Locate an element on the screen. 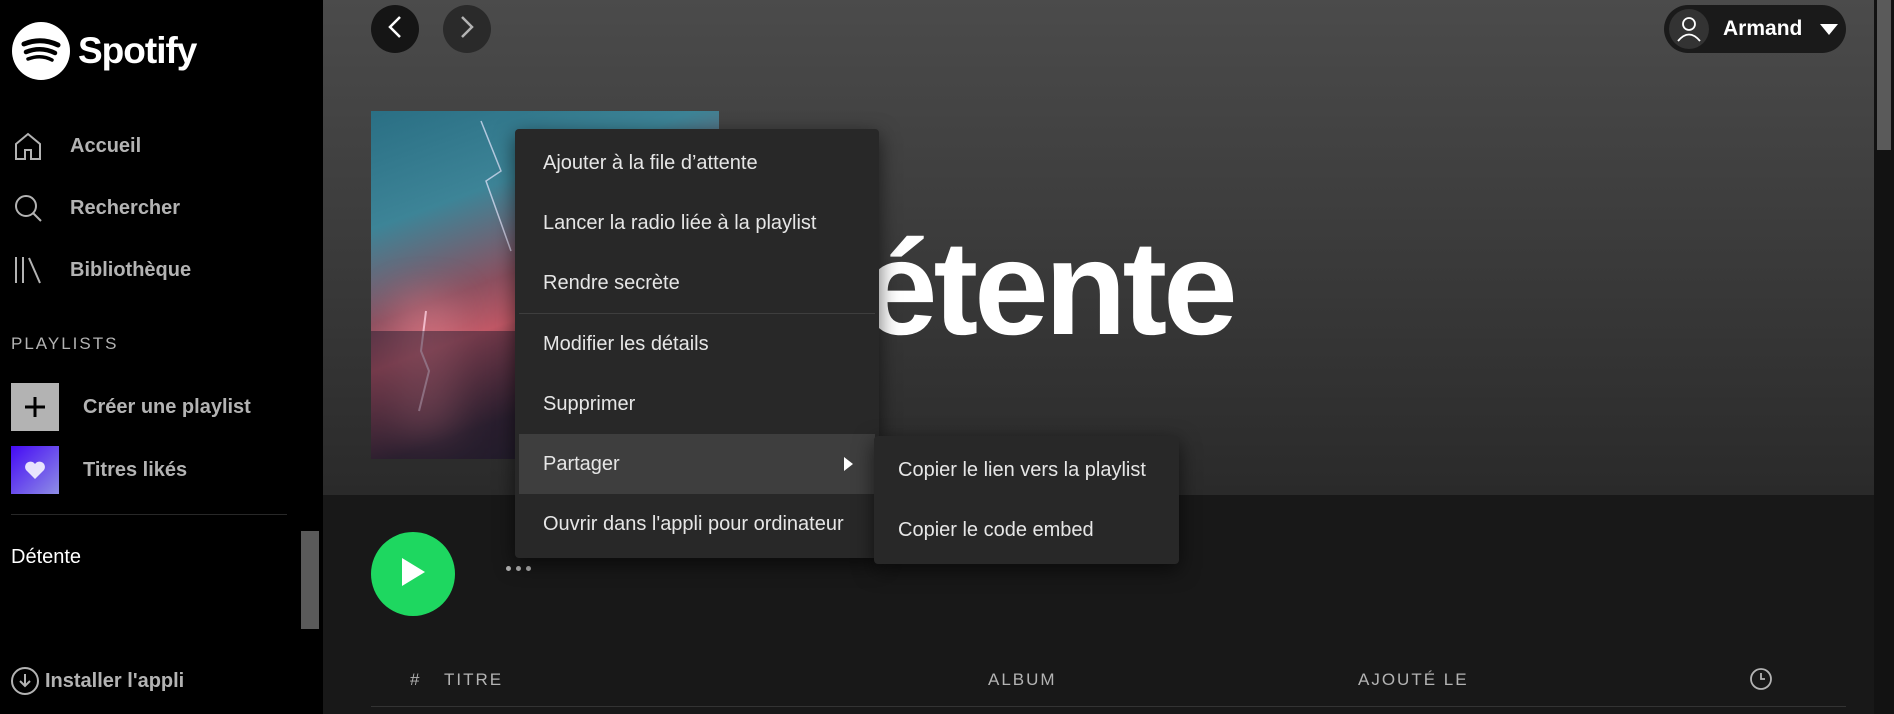  nav-item-library: Bibliothèque is located at coordinates (101, 270).